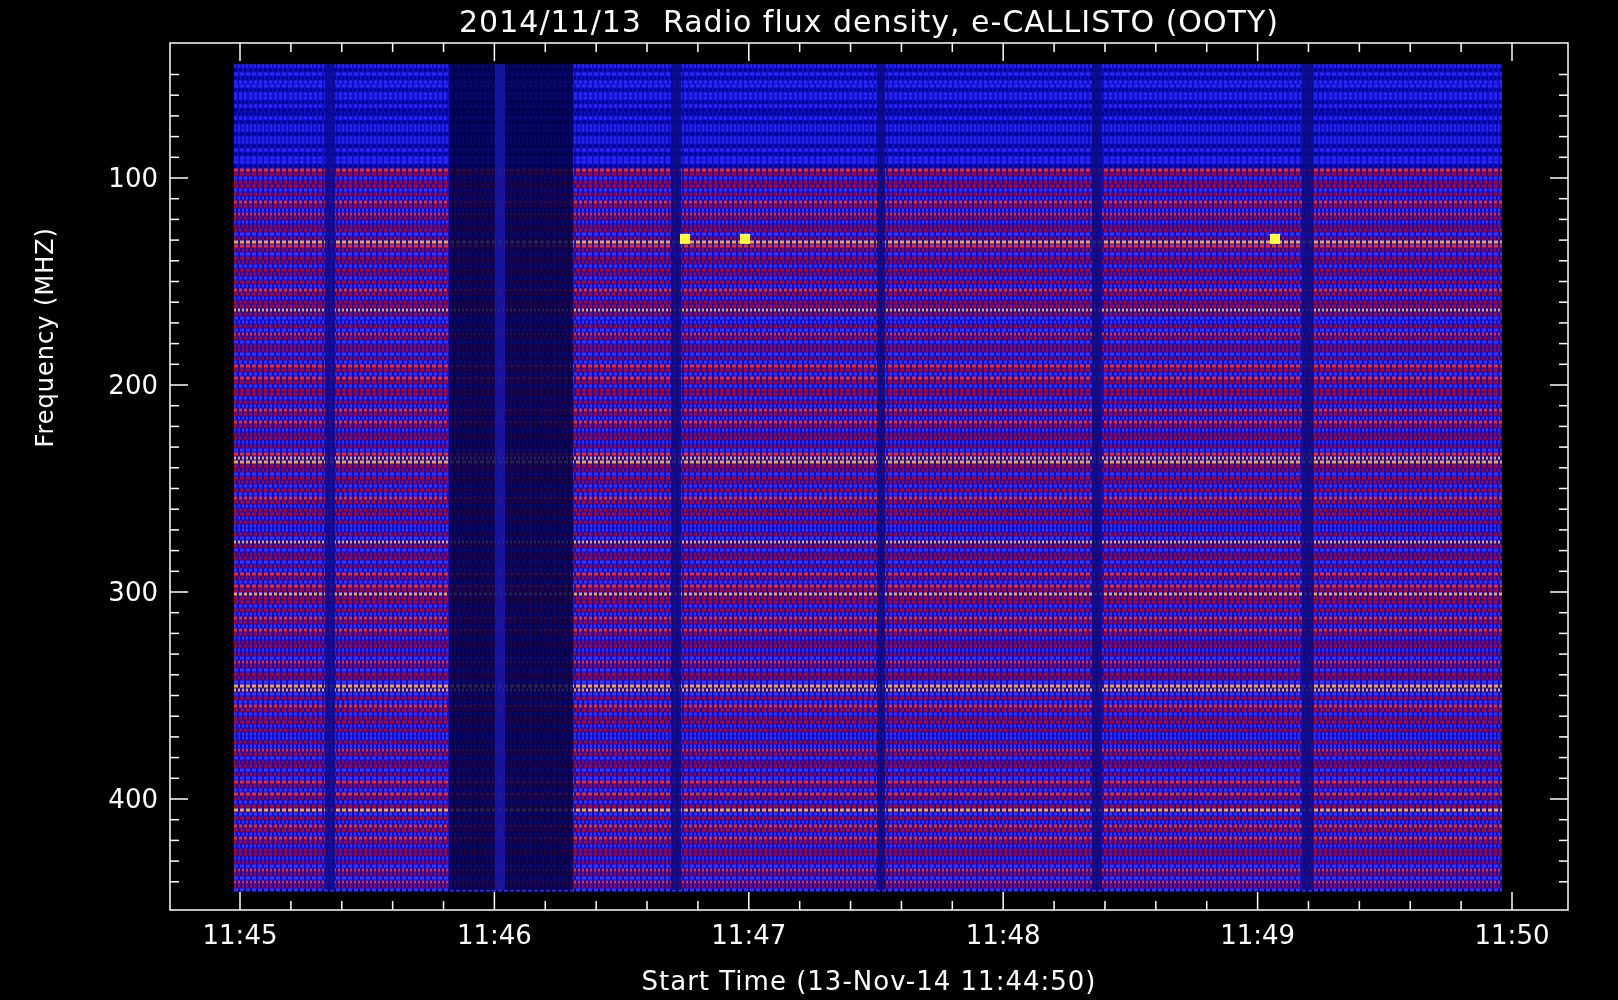 The width and height of the screenshot is (1618, 1000). Describe the element at coordinates (1512, 935) in the screenshot. I see `tick-label: 11:50` at that location.